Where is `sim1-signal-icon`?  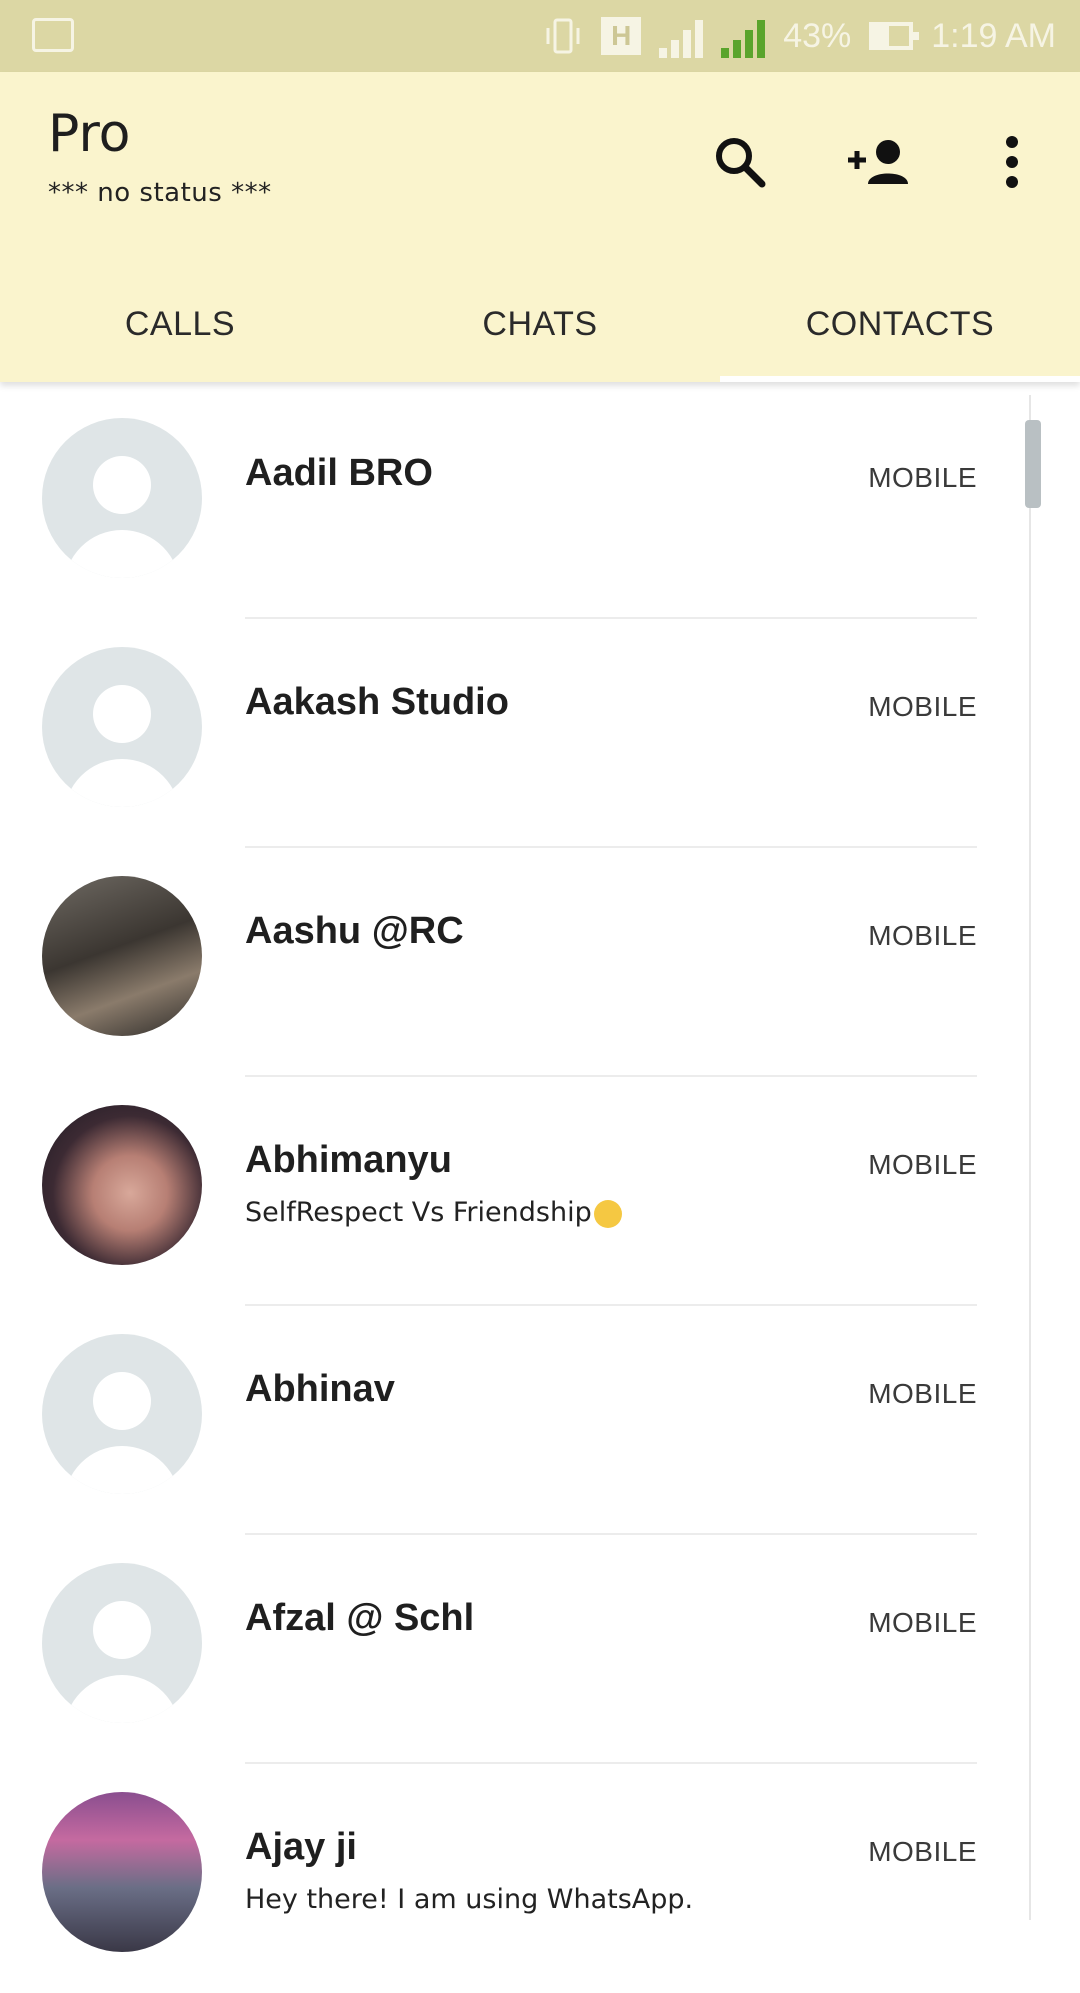
sim1-signal-icon is located at coordinates (681, 36).